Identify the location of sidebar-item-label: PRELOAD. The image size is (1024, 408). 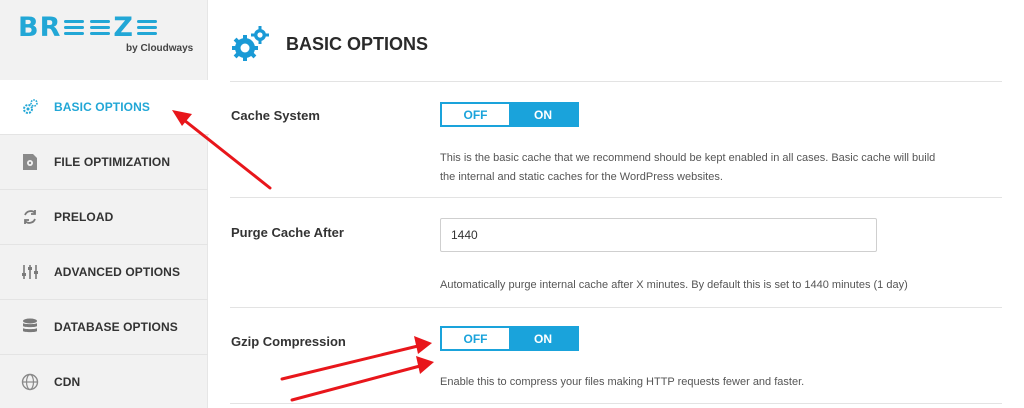
(84, 217).